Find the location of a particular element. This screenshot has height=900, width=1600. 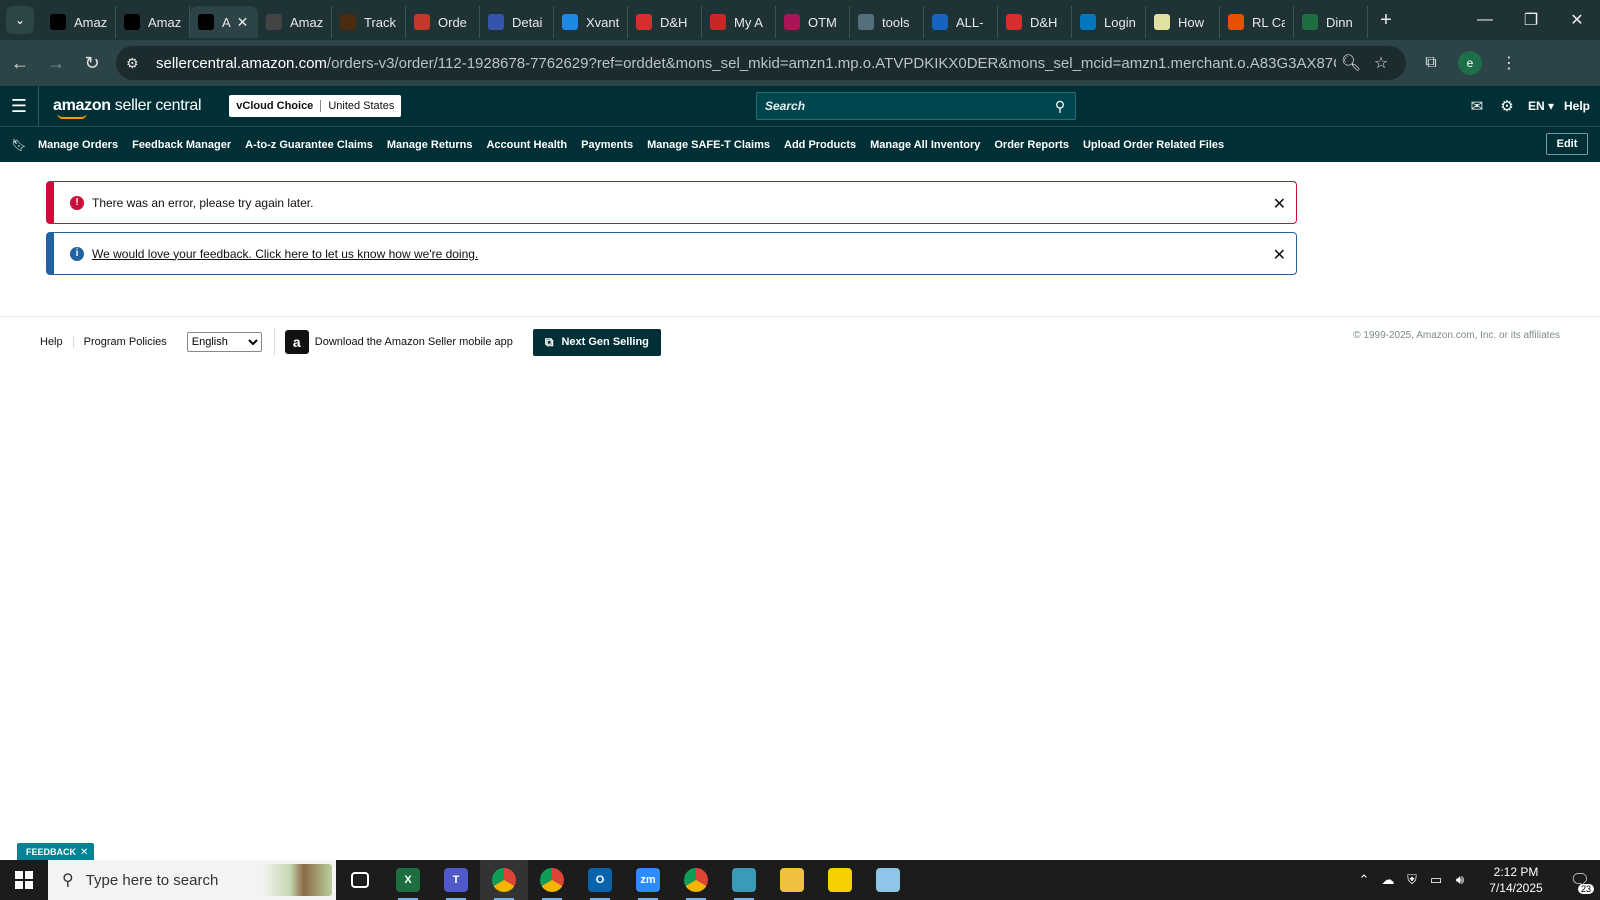

chevron-up-icon: ⌃ is located at coordinates (1364, 880).